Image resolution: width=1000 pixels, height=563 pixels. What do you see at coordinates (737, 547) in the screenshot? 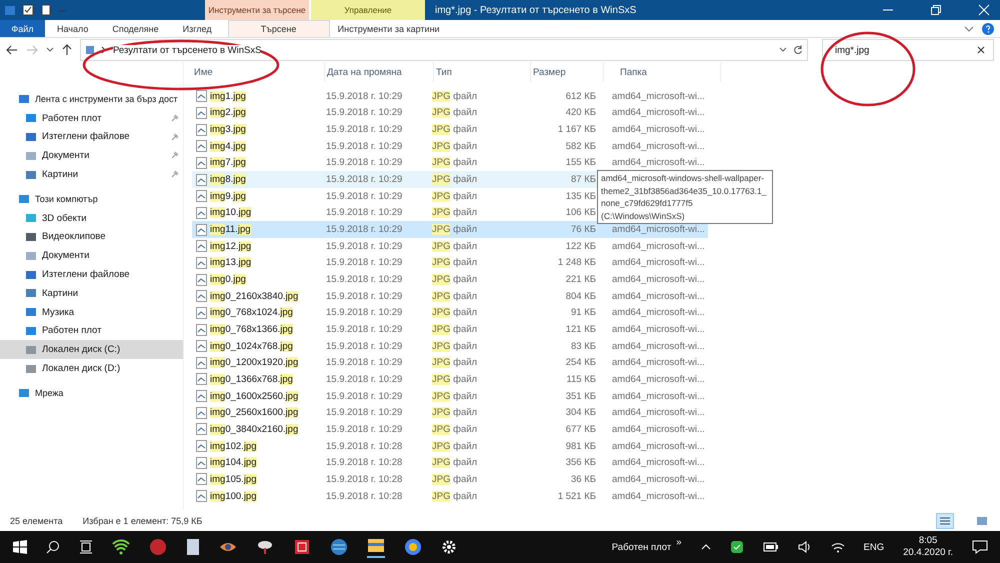
I see `shield-check-icon` at bounding box center [737, 547].